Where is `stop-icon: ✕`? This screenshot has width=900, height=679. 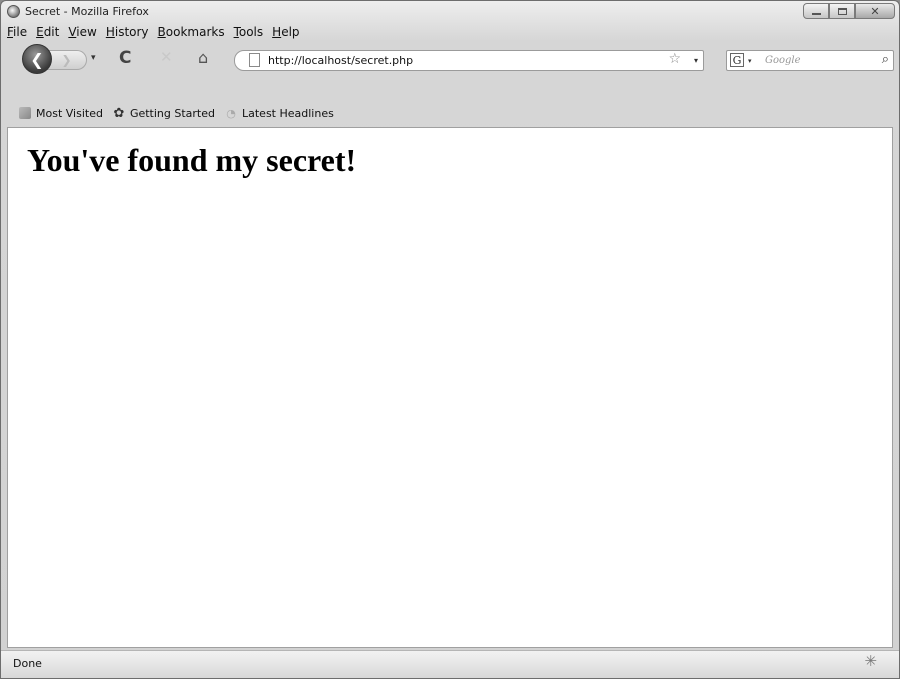 stop-icon: ✕ is located at coordinates (166, 57).